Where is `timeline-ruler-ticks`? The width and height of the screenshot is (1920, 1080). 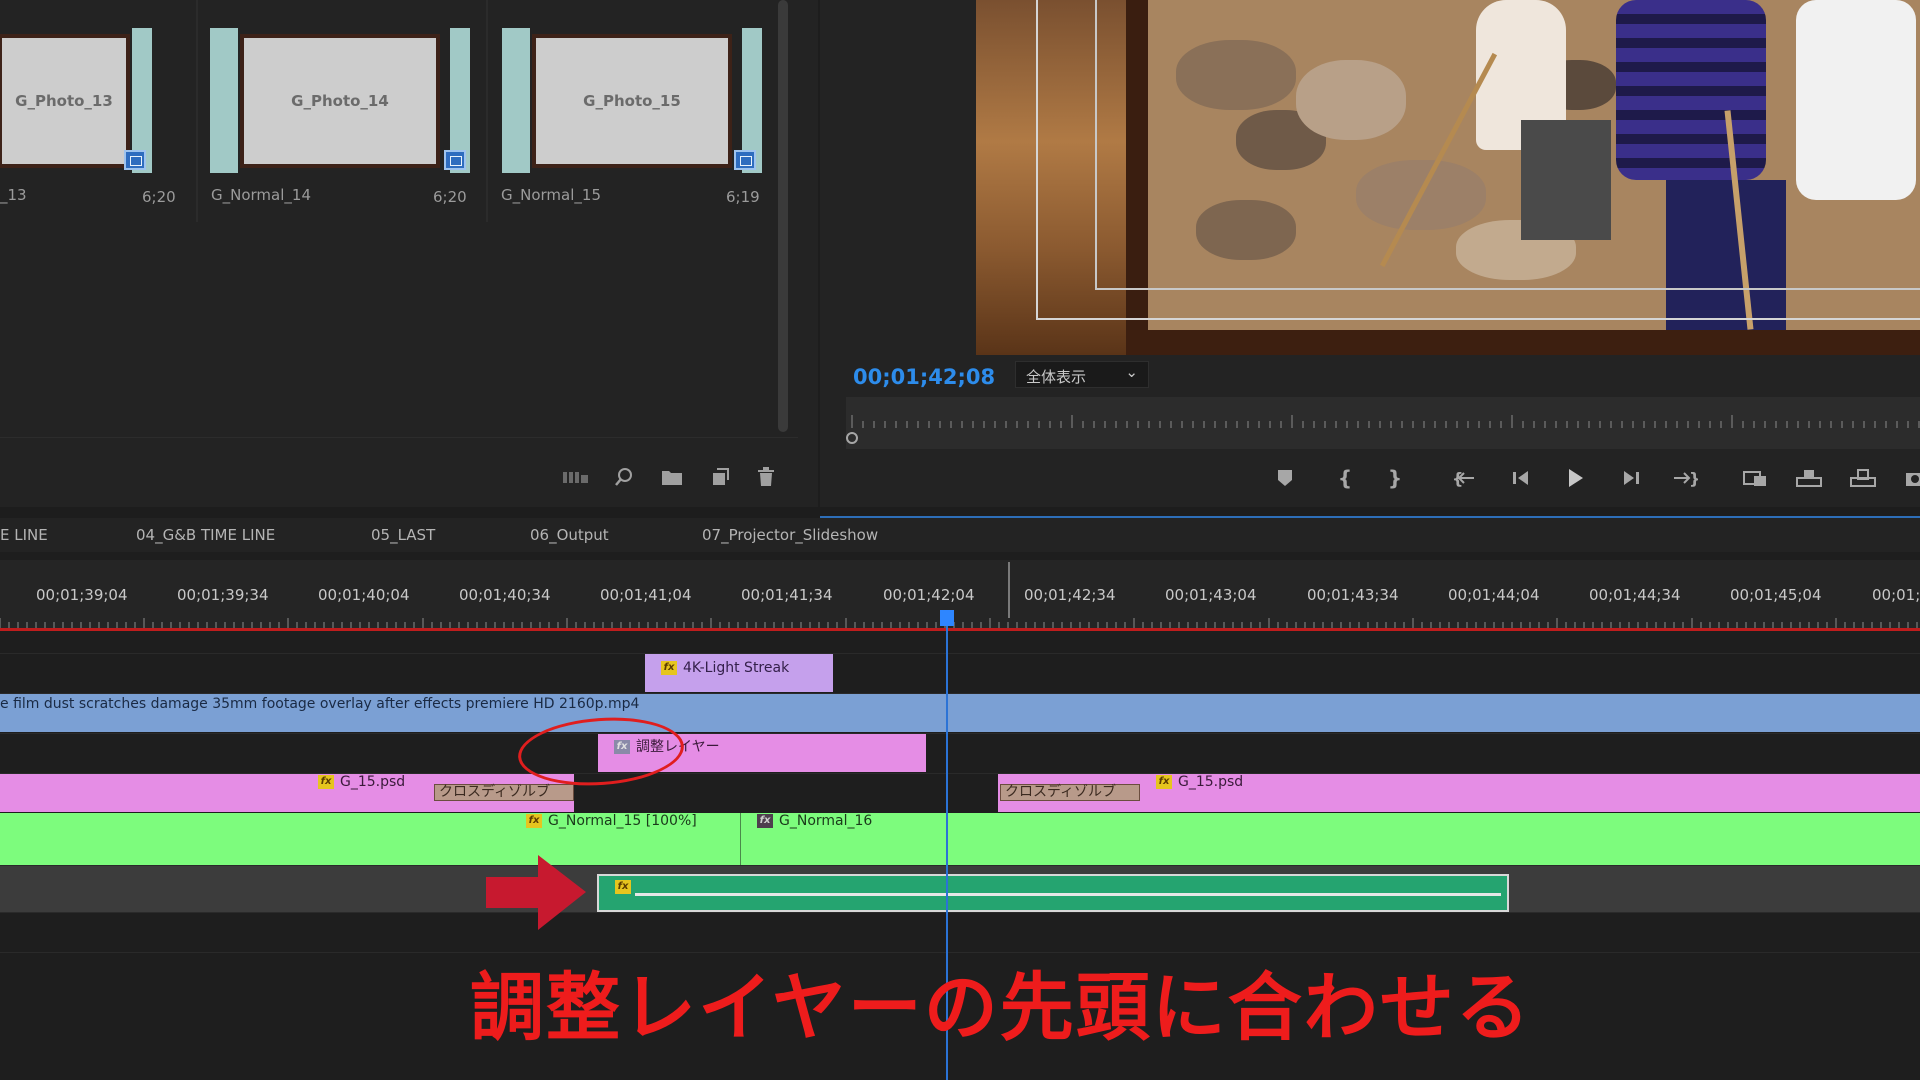
timeline-ruler-ticks is located at coordinates (959, 623).